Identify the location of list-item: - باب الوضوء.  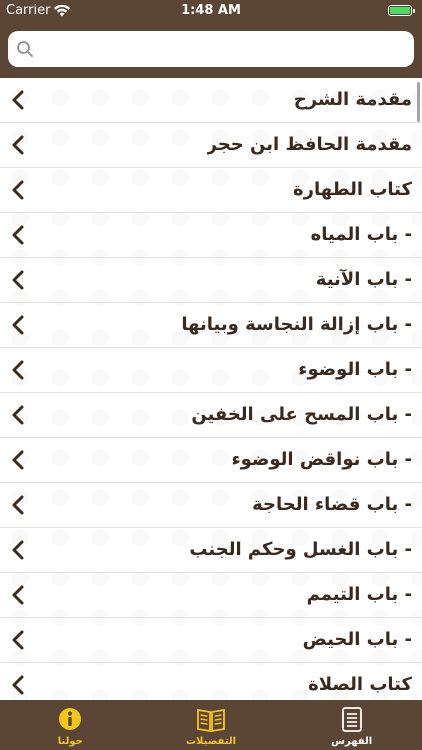
(211, 370).